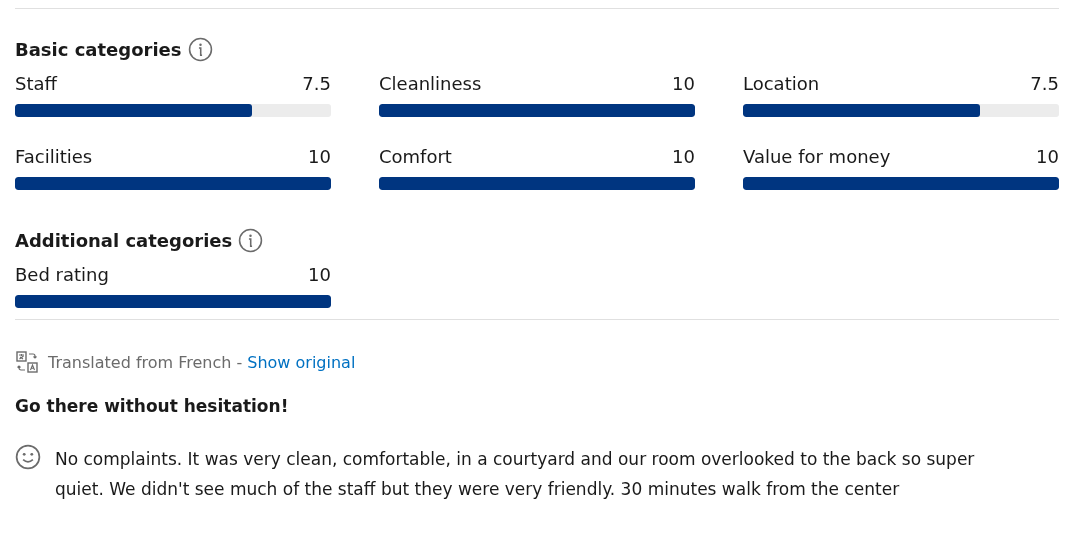  Describe the element at coordinates (152, 406) in the screenshot. I see `review-title: Go there without hesitation!` at that location.